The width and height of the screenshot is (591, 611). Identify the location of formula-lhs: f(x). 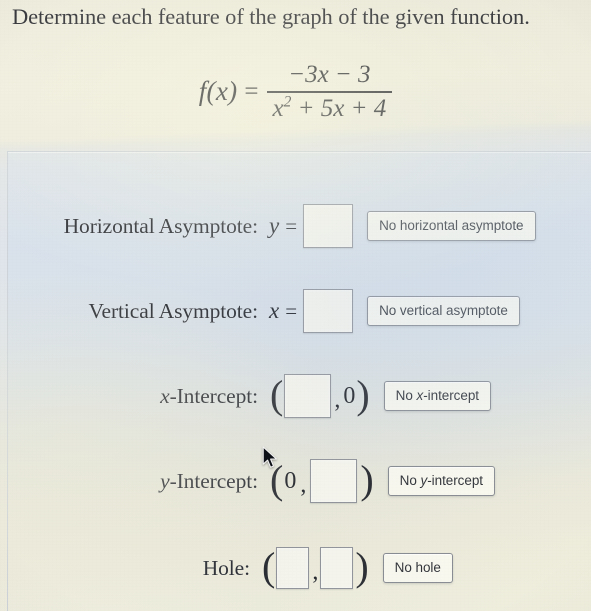
(218, 91).